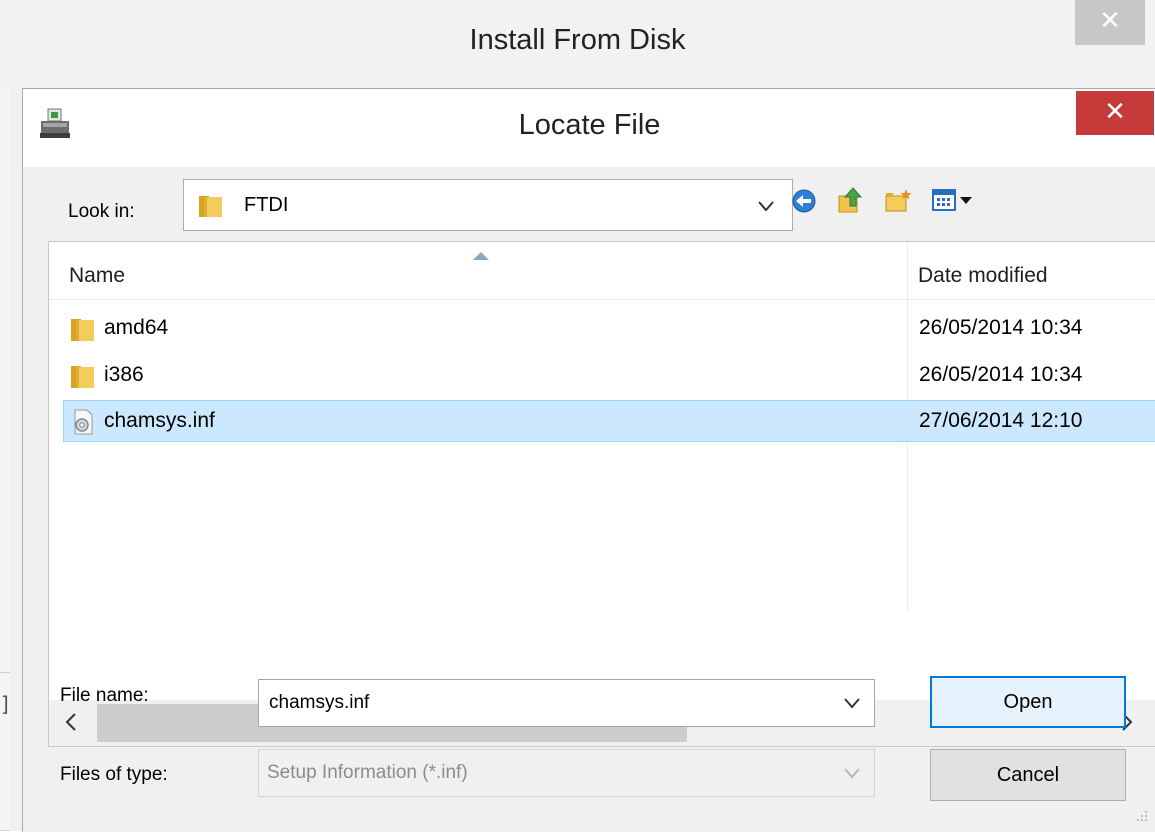  Describe the element at coordinates (83, 422) in the screenshot. I see `settings-file-icon` at that location.